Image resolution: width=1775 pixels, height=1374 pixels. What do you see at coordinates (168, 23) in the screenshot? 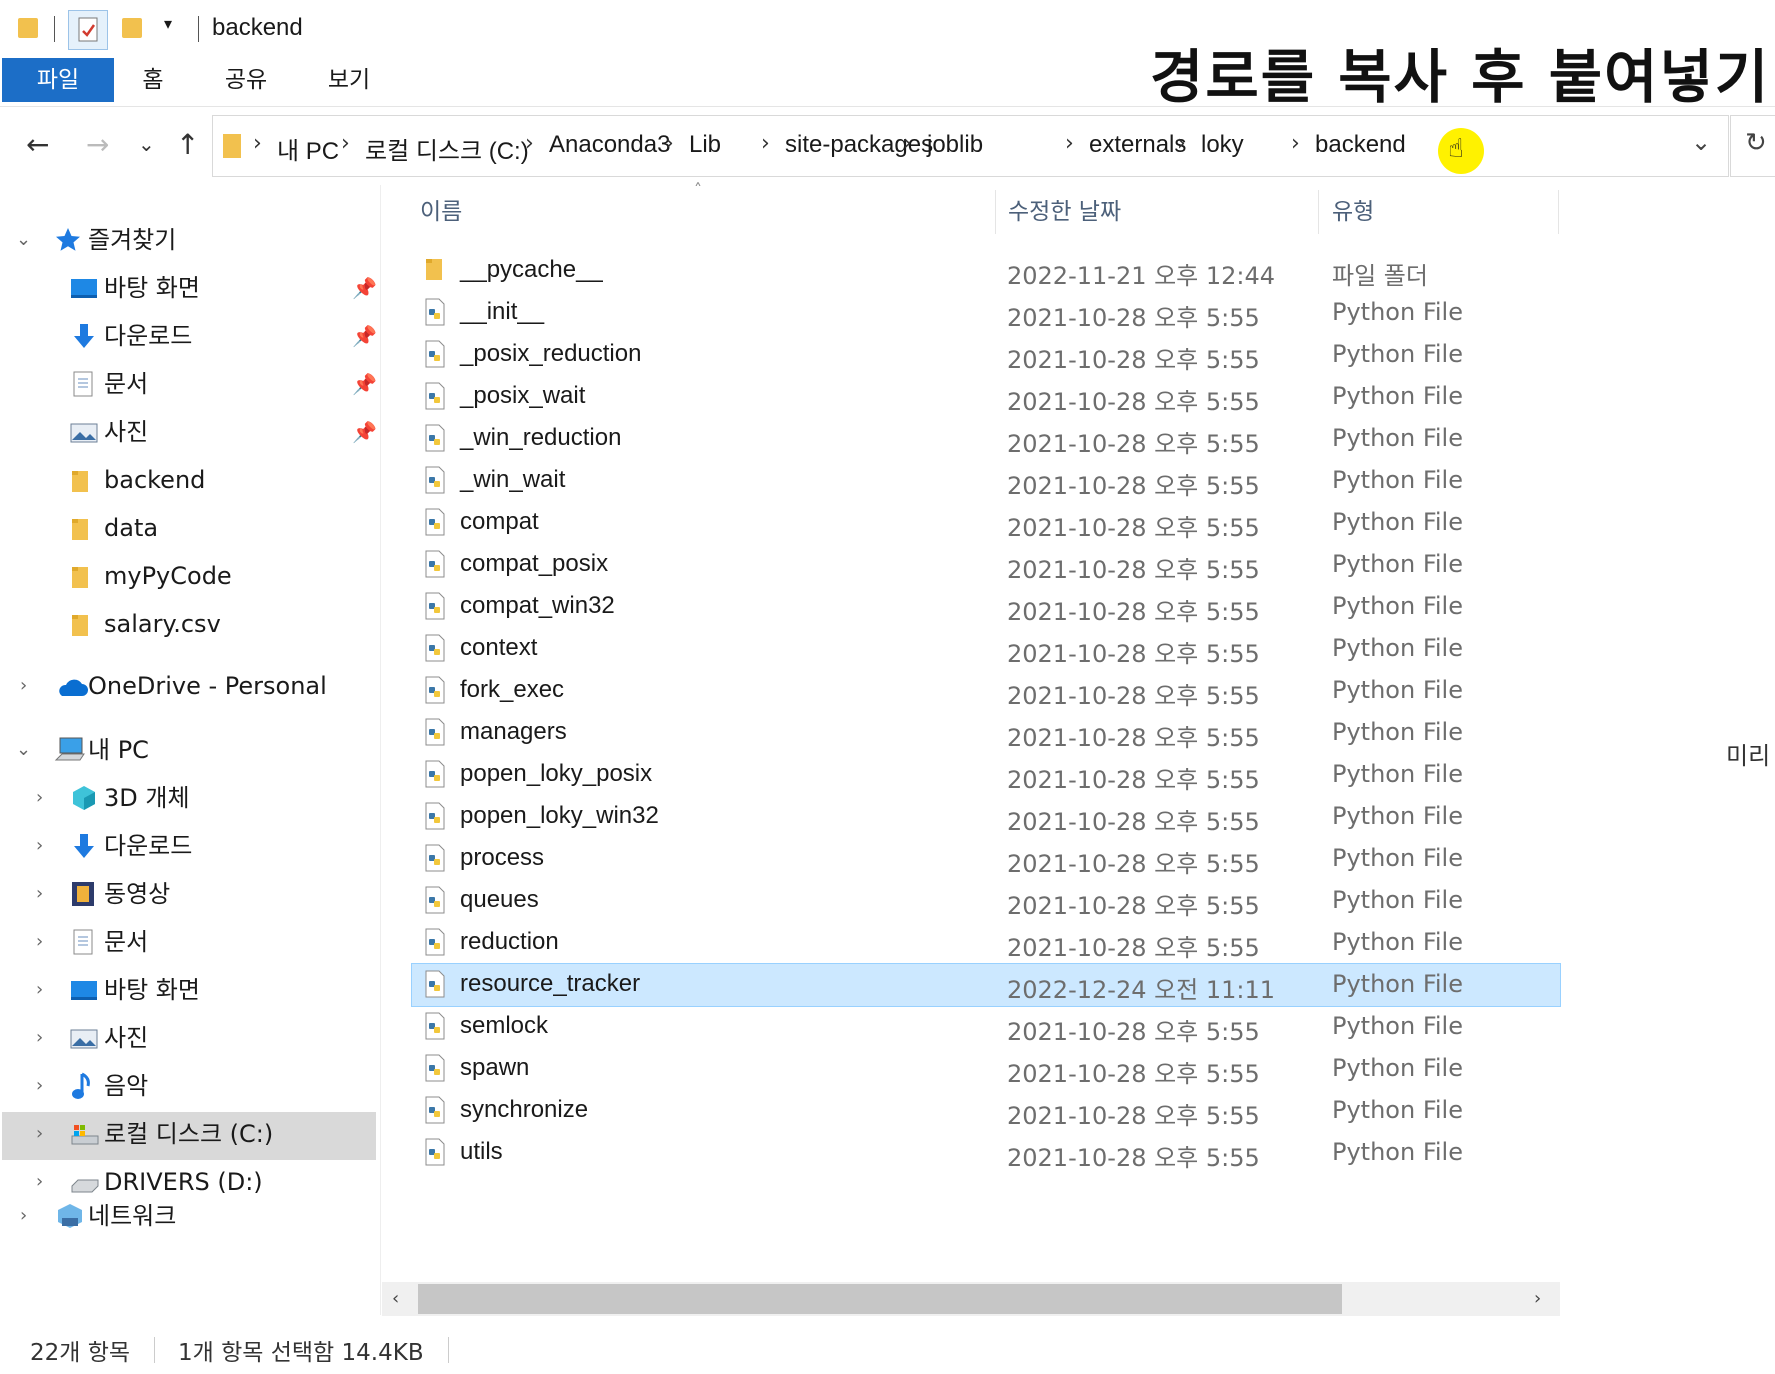
I see `quick-access-dropdown-icon: ▾` at bounding box center [168, 23].